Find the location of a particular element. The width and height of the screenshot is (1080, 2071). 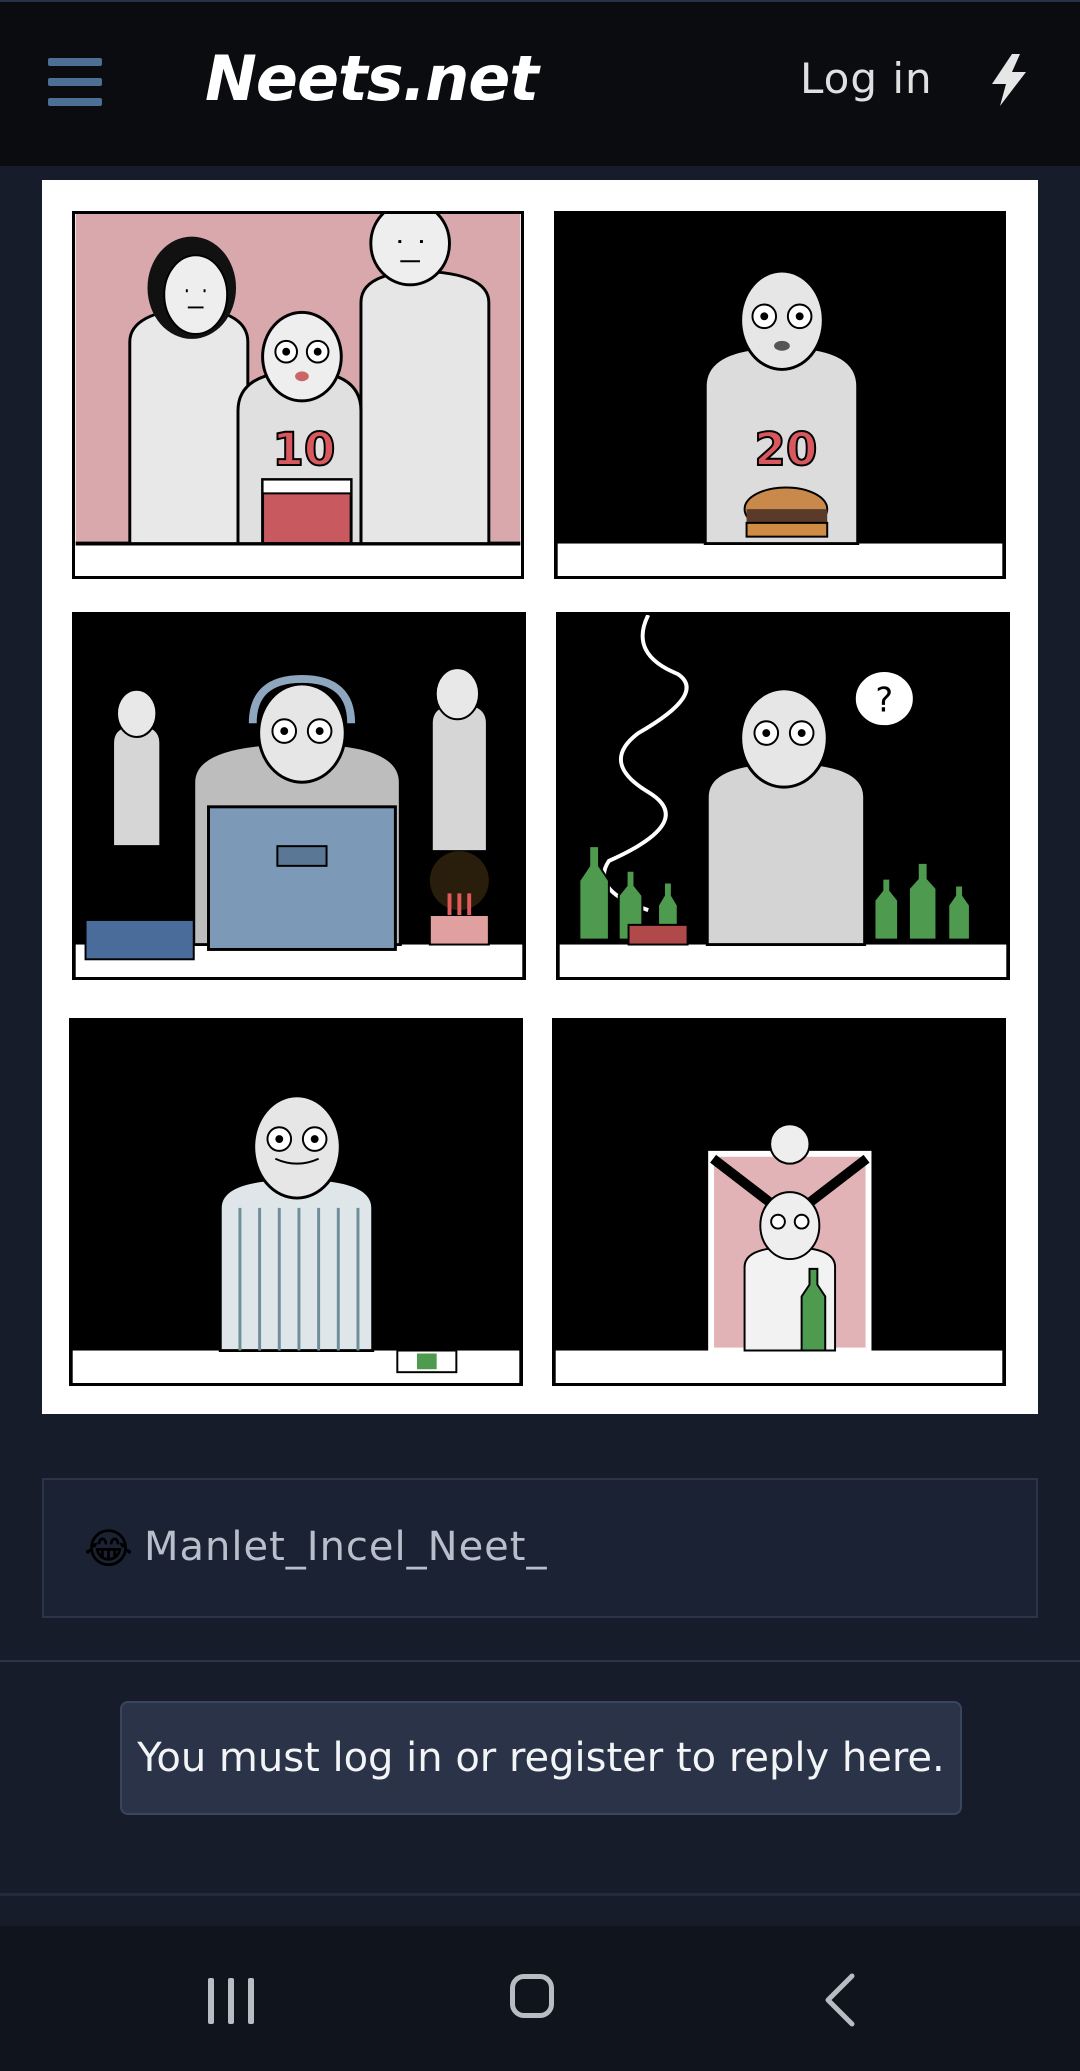

back-icon is located at coordinates (840, 2000).